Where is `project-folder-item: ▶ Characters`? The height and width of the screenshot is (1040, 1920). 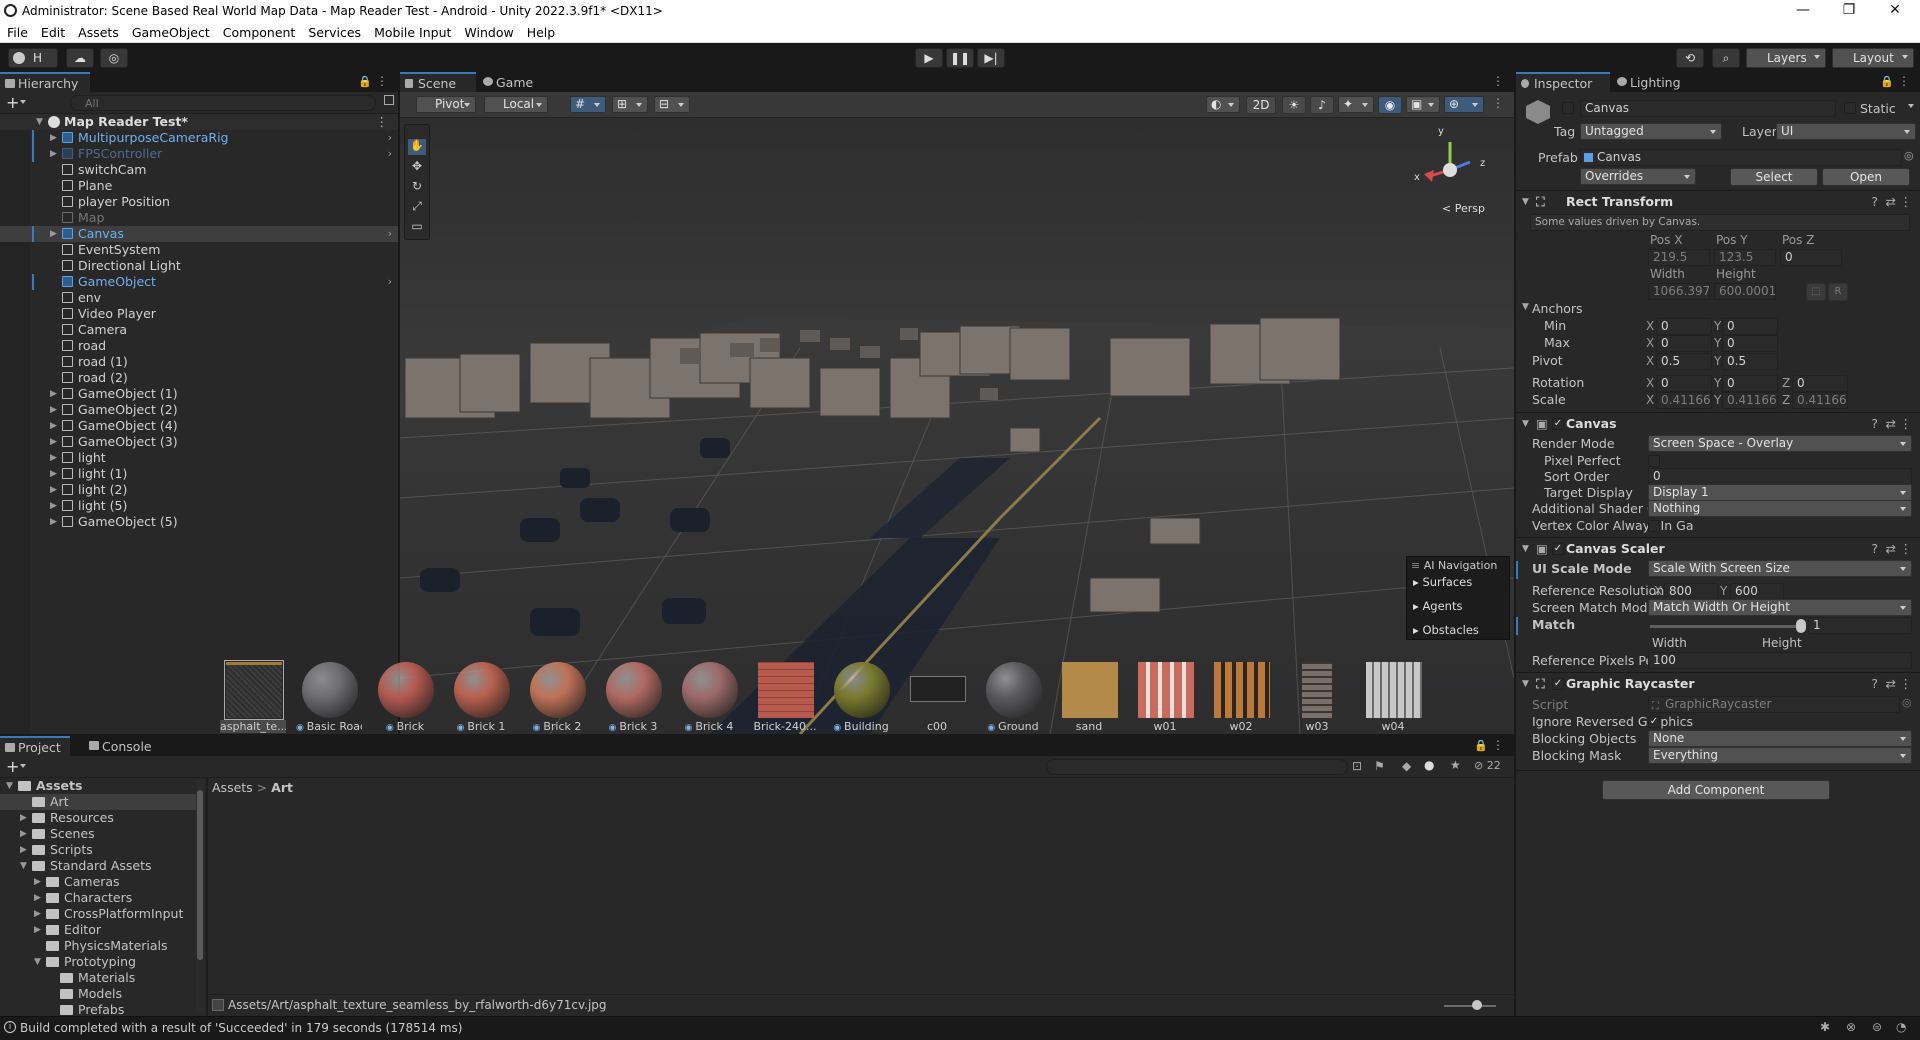
project-folder-item: ▶ Characters is located at coordinates (98, 898).